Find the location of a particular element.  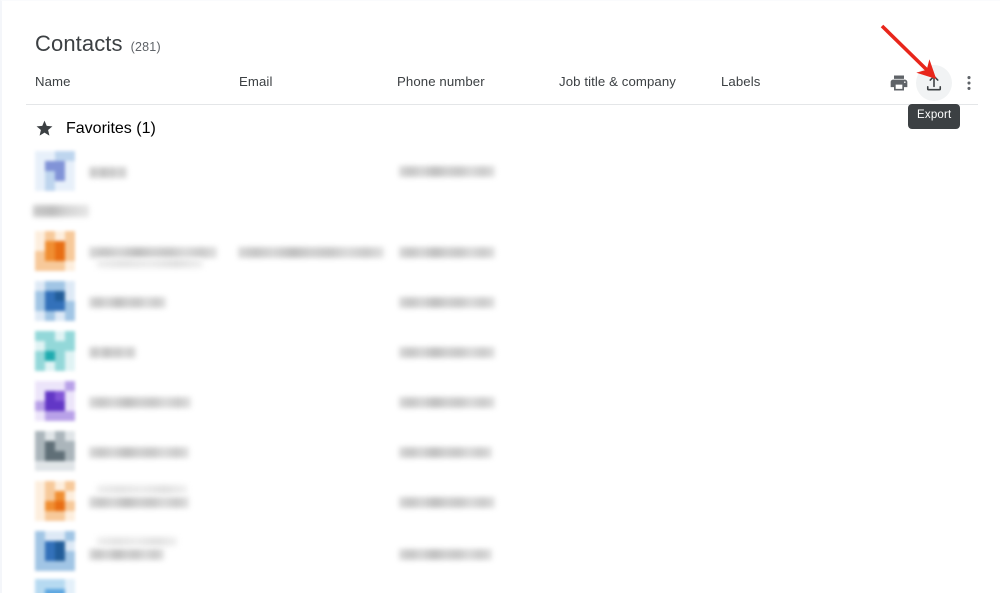

blurred-contact-subtext is located at coordinates (150, 263).